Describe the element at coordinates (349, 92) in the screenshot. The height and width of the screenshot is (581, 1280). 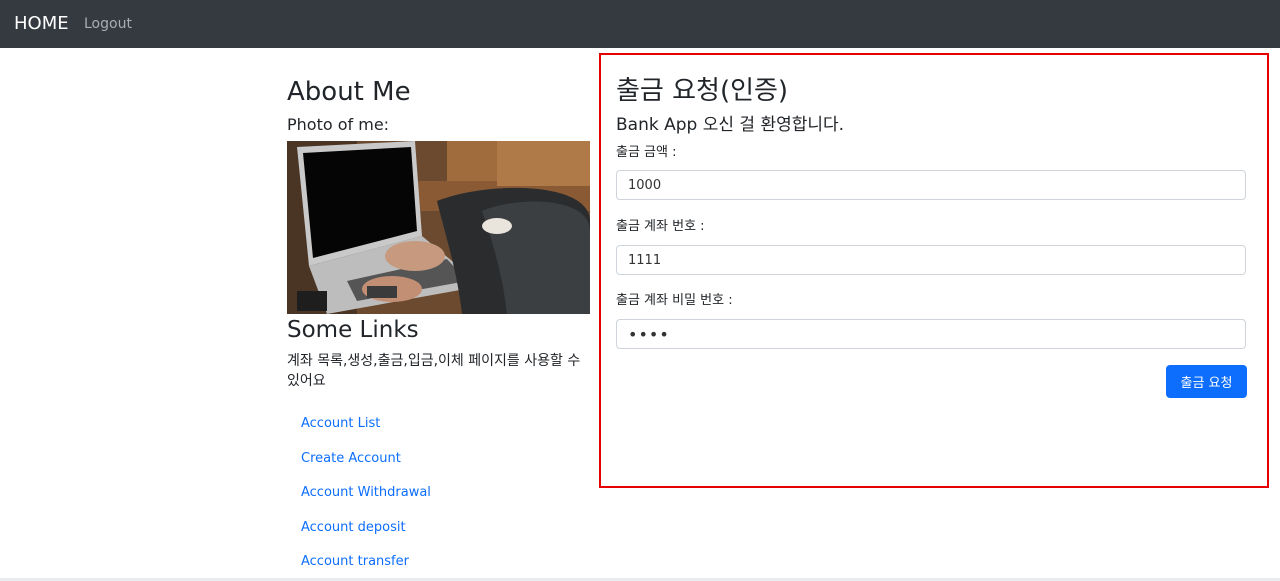
I see `about-title: About Me` at that location.